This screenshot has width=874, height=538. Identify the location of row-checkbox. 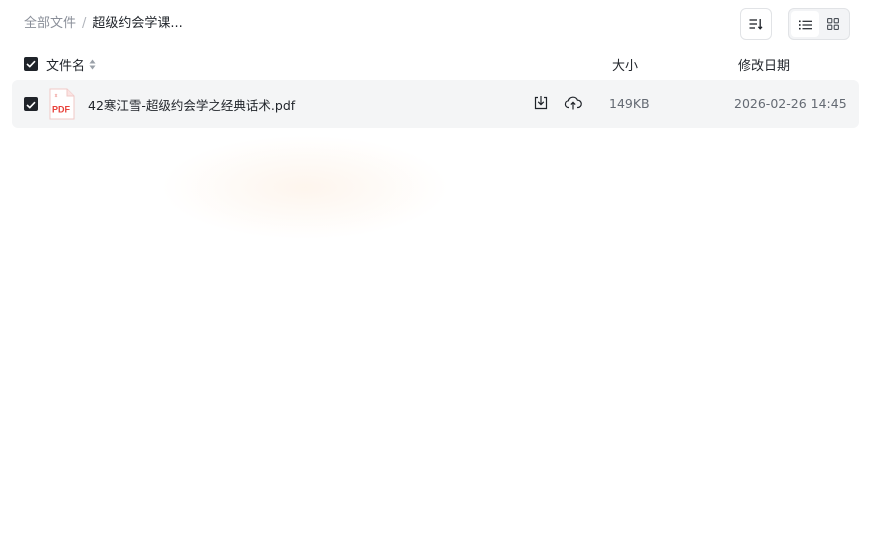
(31, 104).